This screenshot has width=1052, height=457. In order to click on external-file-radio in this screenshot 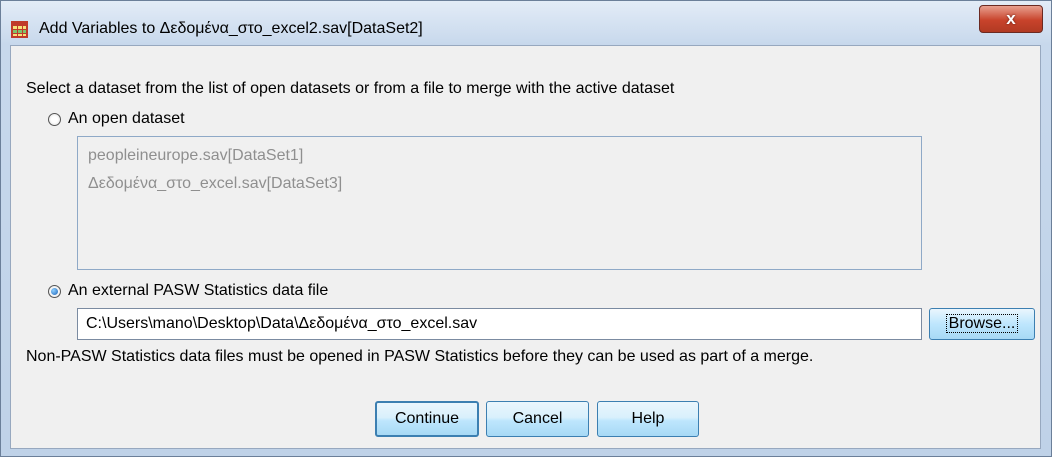, I will do `click(54, 291)`.